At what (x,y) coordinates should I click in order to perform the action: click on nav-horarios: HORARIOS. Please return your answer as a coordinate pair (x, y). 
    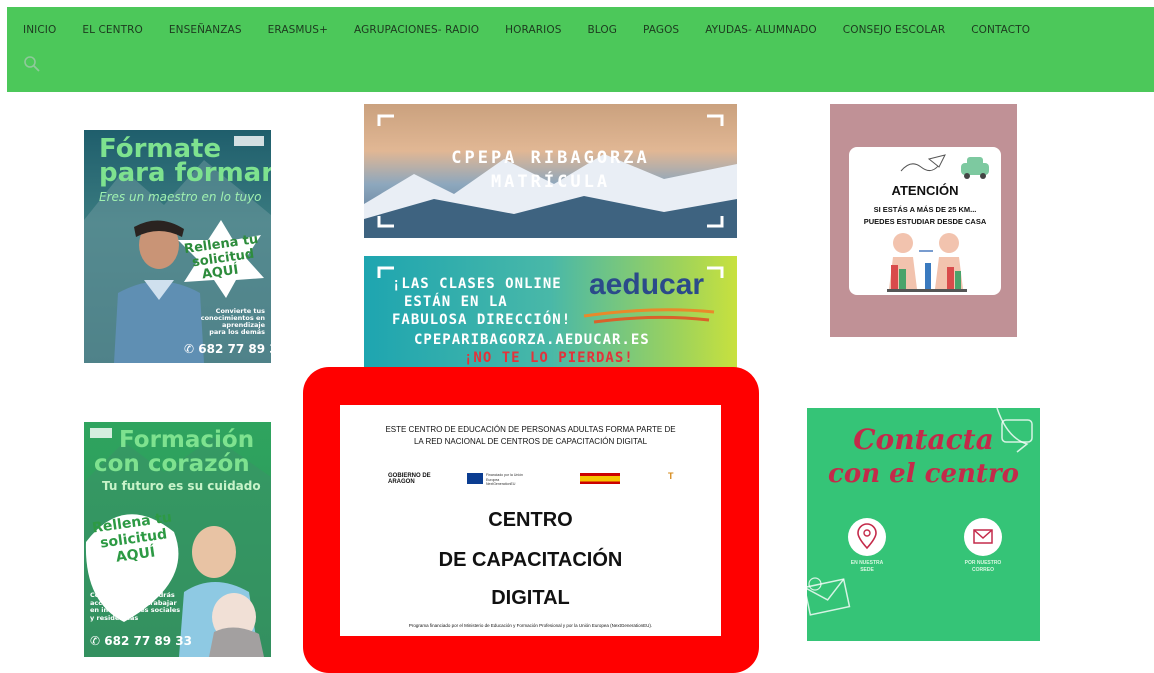
    Looking at the image, I should click on (533, 30).